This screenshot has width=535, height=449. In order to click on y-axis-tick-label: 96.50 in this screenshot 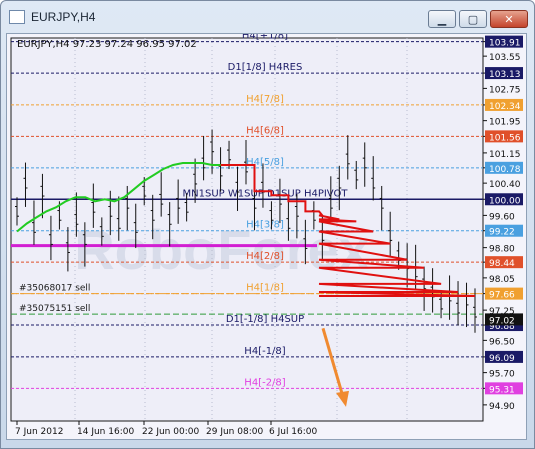, I will do `click(502, 342)`.